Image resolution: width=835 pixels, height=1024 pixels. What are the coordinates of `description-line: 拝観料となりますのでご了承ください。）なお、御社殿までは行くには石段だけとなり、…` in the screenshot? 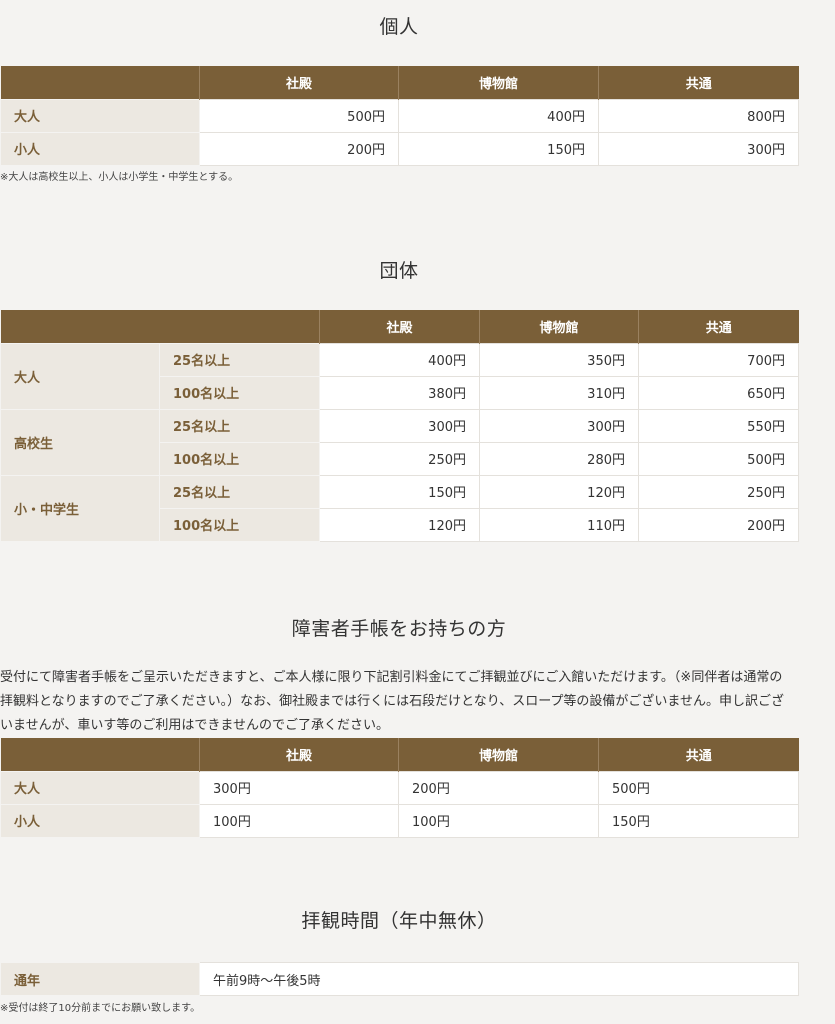 It's located at (392, 701).